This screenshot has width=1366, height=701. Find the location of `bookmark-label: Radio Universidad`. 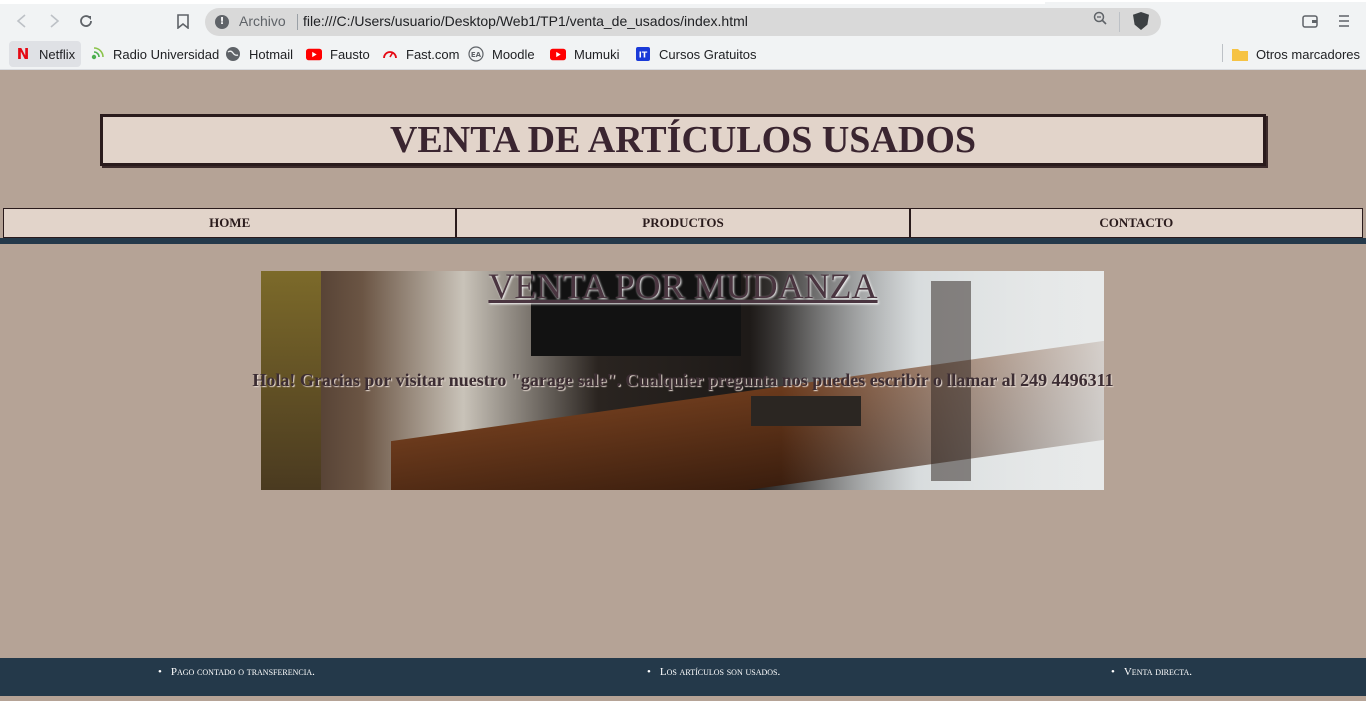

bookmark-label: Radio Universidad is located at coordinates (166, 54).